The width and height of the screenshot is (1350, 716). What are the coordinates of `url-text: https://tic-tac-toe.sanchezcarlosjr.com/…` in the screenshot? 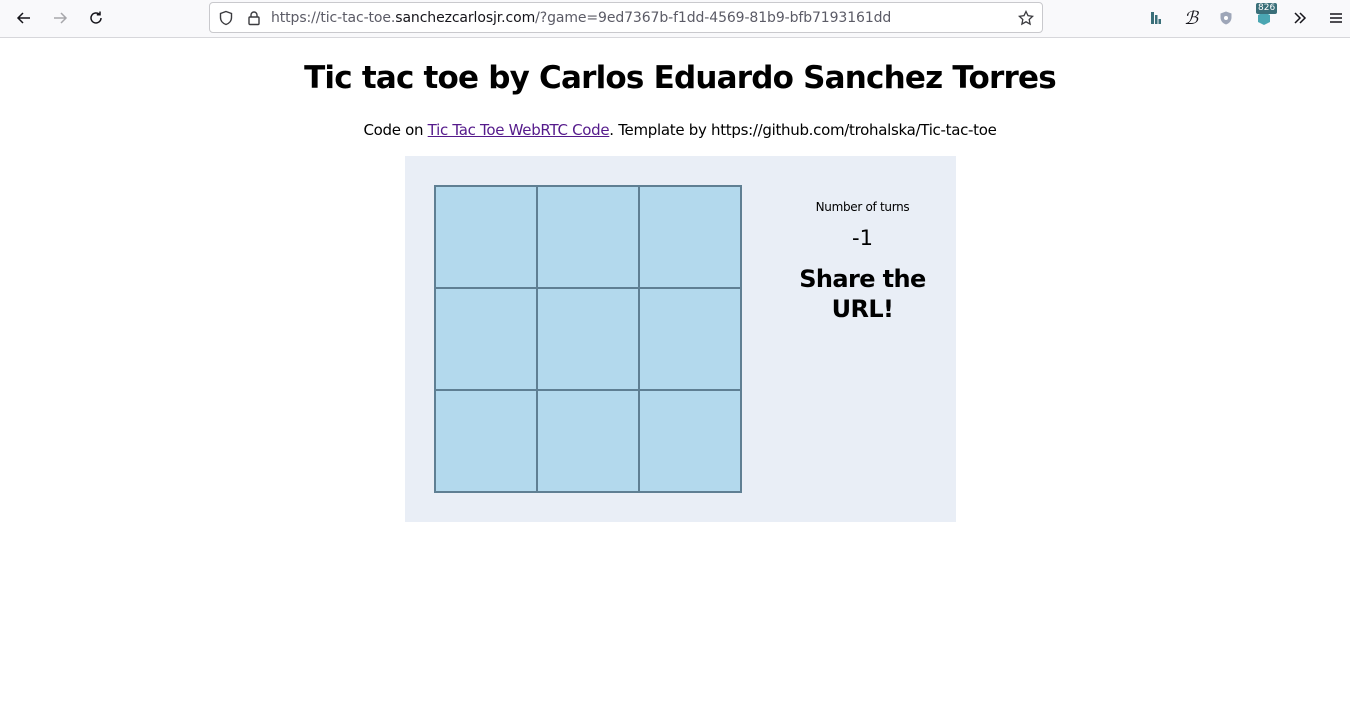 It's located at (581, 18).